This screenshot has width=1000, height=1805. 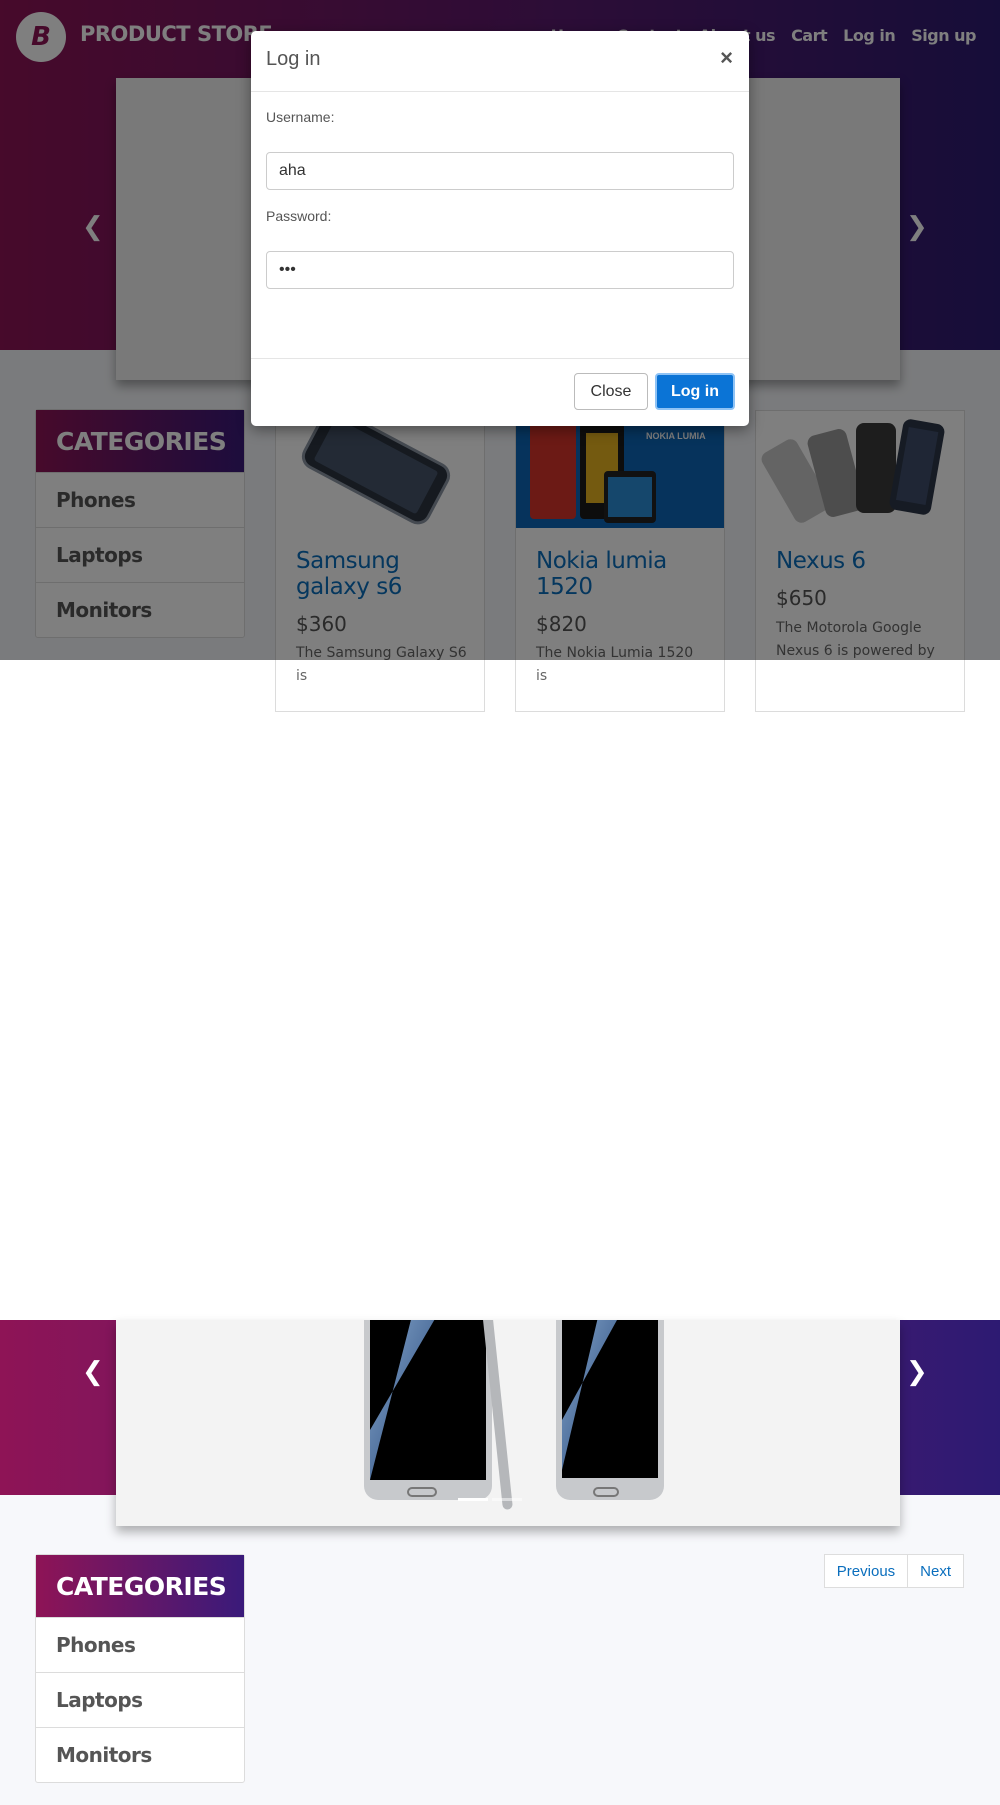 I want to click on carousel-image, so click(x=514, y=1415).